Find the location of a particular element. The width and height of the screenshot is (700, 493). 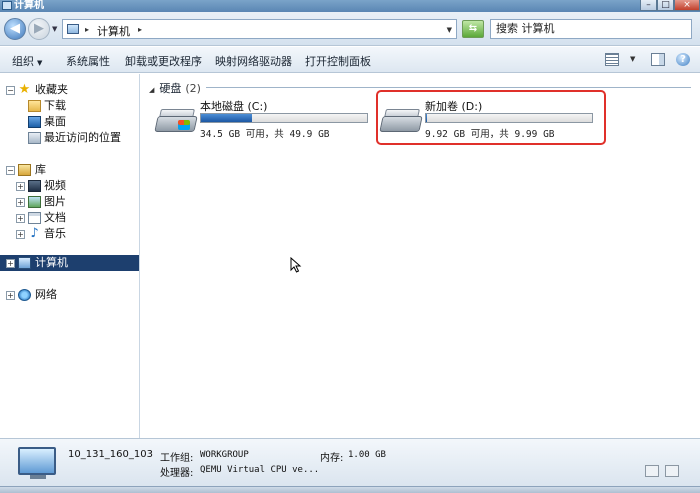

recent-places-icon is located at coordinates (34, 138).